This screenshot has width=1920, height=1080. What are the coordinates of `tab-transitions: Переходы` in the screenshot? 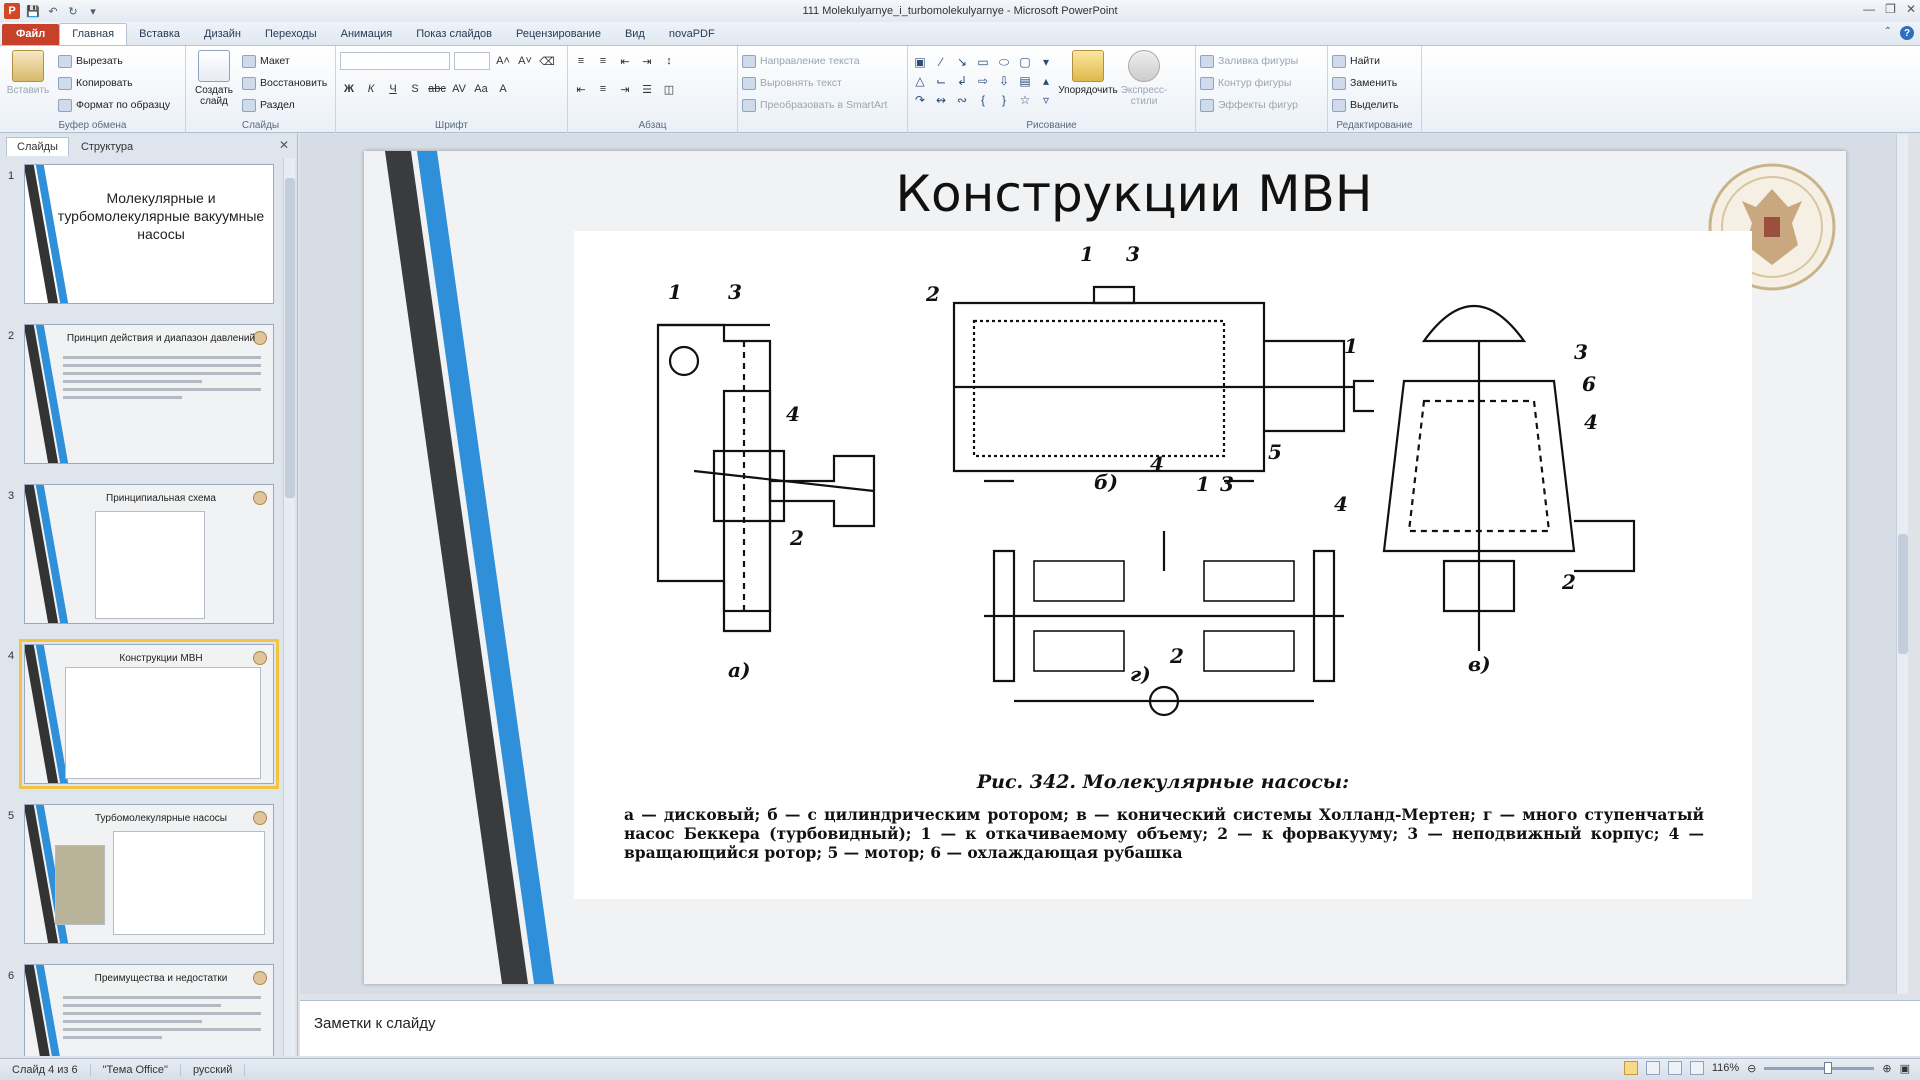 It's located at (291, 34).